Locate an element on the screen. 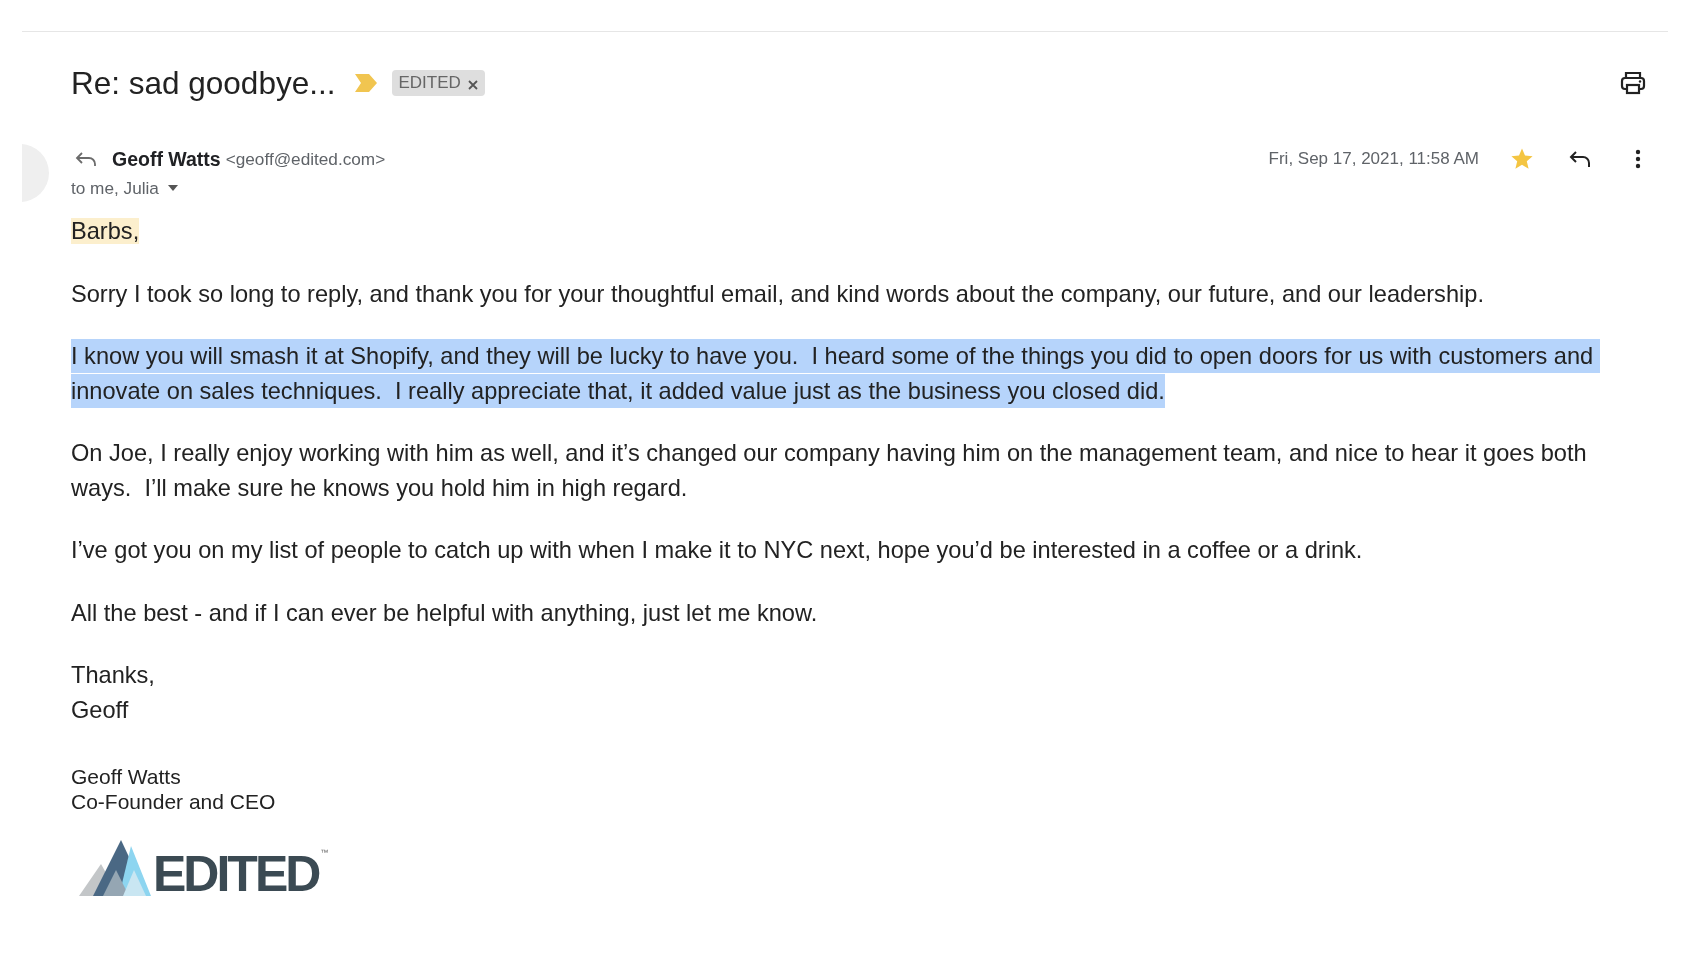  signature-text: Geoff Watts is located at coordinates (126, 776).